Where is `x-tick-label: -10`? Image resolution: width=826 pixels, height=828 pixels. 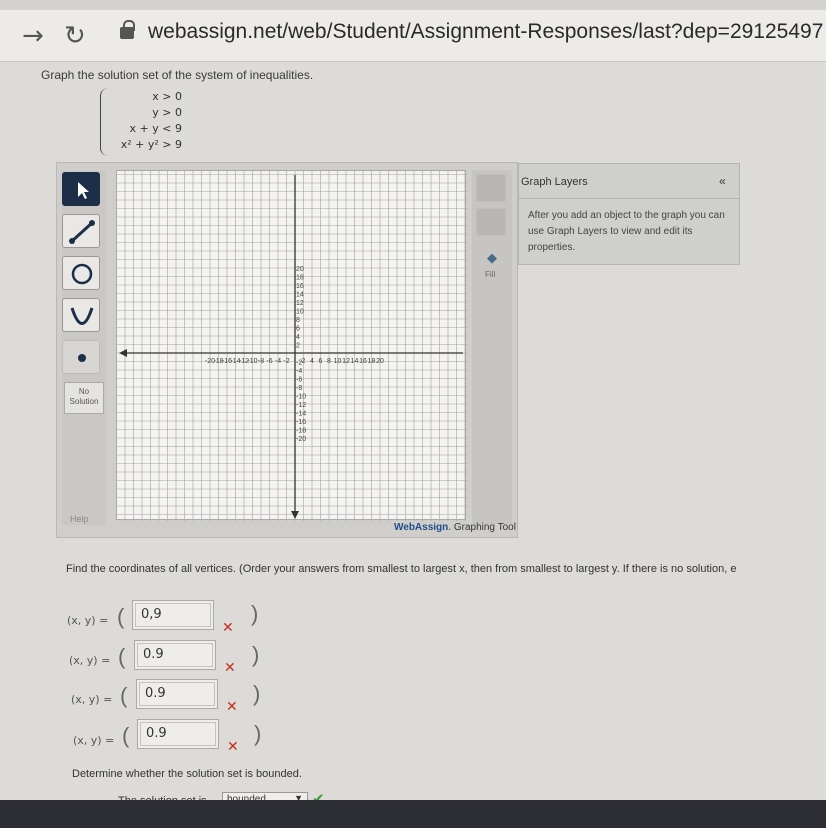
x-tick-label: -10 is located at coordinates (252, 361).